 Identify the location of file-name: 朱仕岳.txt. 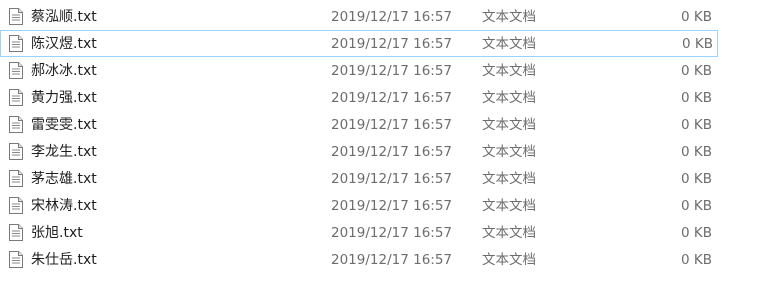
(64, 260).